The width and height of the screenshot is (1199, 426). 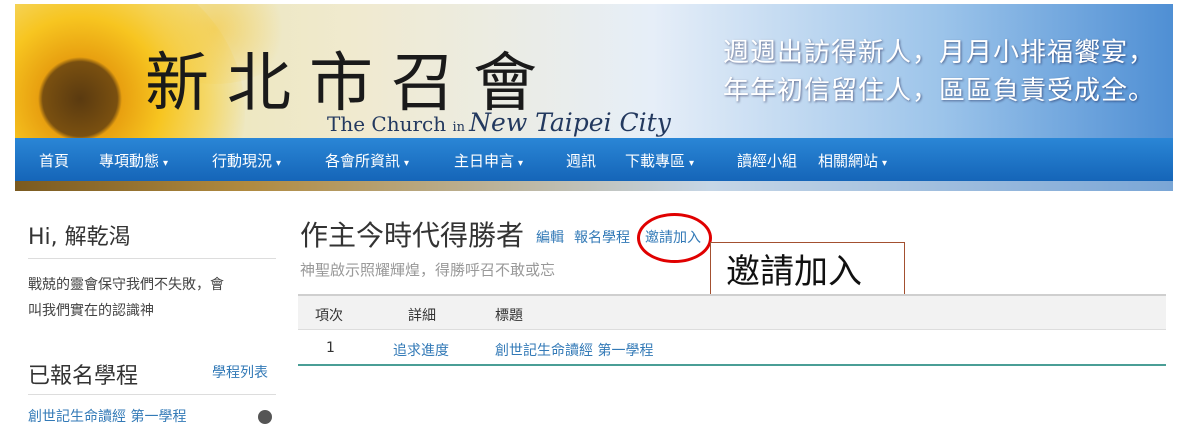 I want to click on course-title-link: 創世記生命讀經 第一學程, so click(x=574, y=350).